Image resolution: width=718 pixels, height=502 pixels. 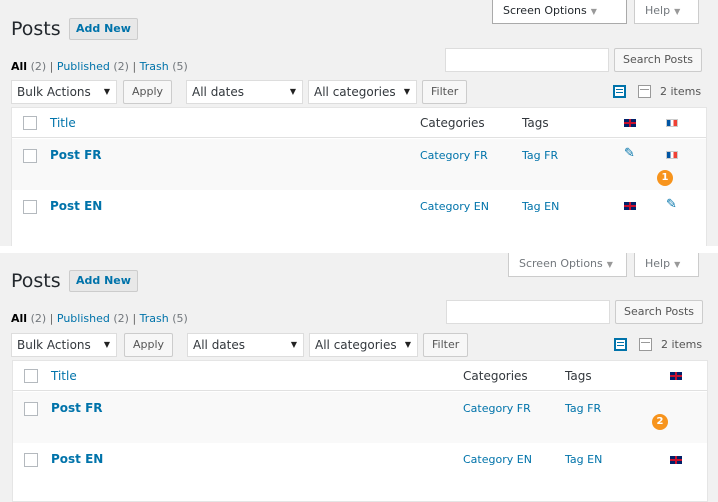 I want to click on step-badge: 2, so click(x=660, y=422).